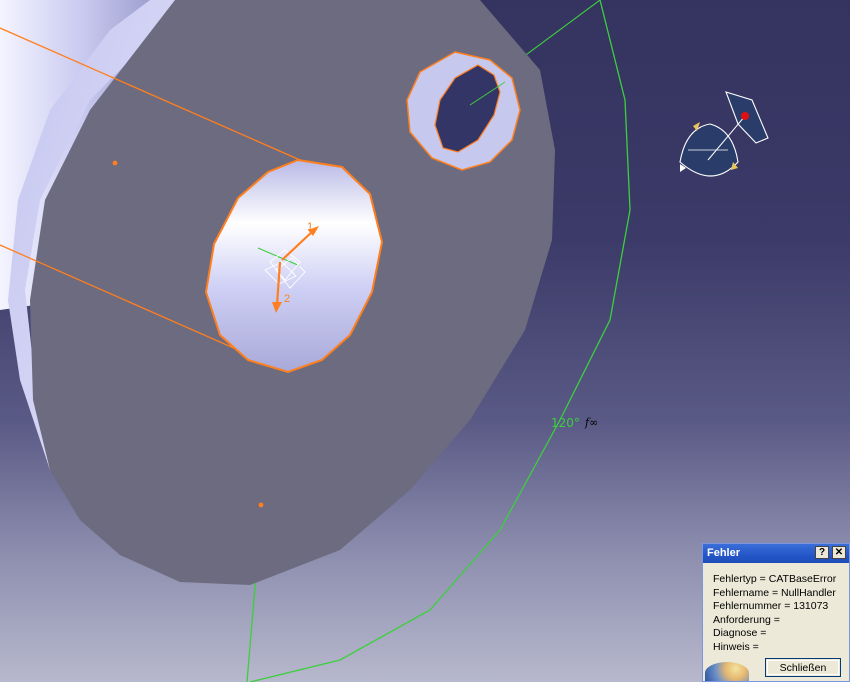 The image size is (850, 682). I want to click on view-orientation-icon, so click(724, 134).